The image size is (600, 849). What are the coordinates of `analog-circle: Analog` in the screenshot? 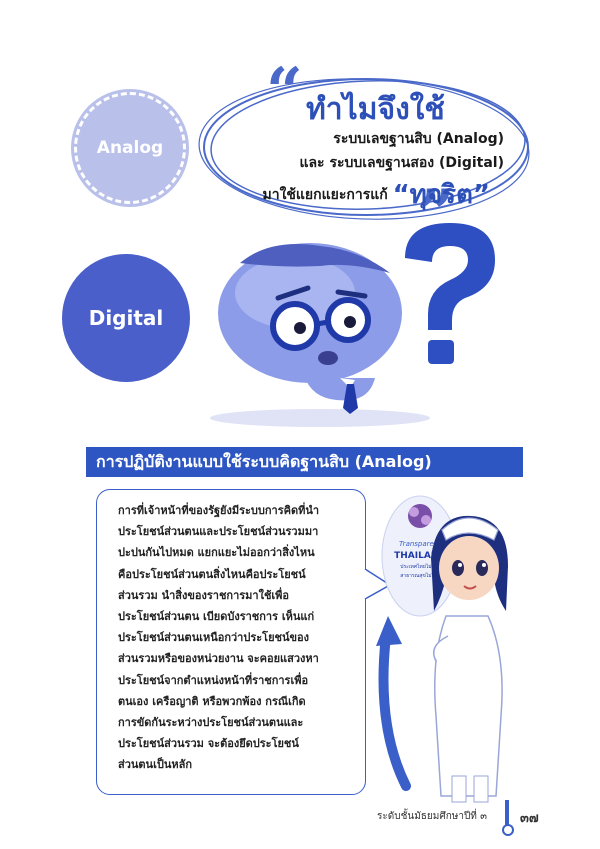 It's located at (130, 148).